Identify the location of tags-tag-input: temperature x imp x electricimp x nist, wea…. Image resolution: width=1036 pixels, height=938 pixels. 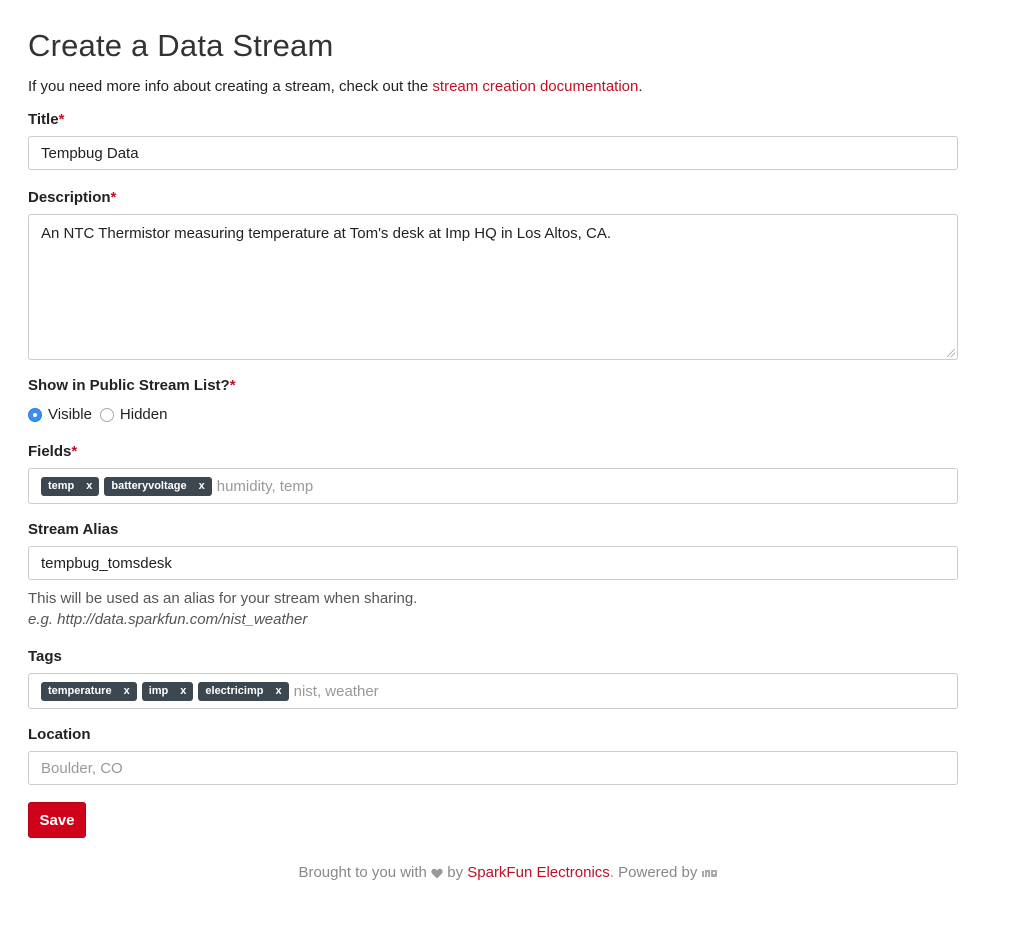
(493, 691).